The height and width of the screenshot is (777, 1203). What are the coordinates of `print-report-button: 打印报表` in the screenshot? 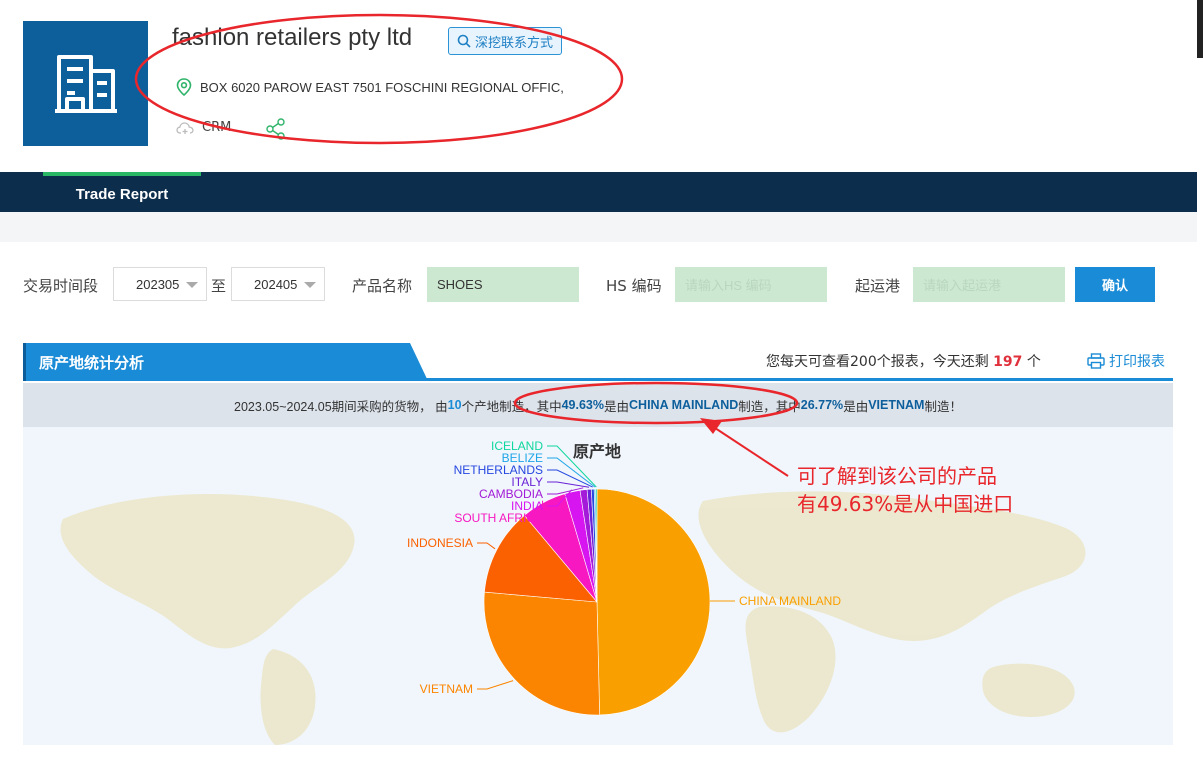 It's located at (1126, 361).